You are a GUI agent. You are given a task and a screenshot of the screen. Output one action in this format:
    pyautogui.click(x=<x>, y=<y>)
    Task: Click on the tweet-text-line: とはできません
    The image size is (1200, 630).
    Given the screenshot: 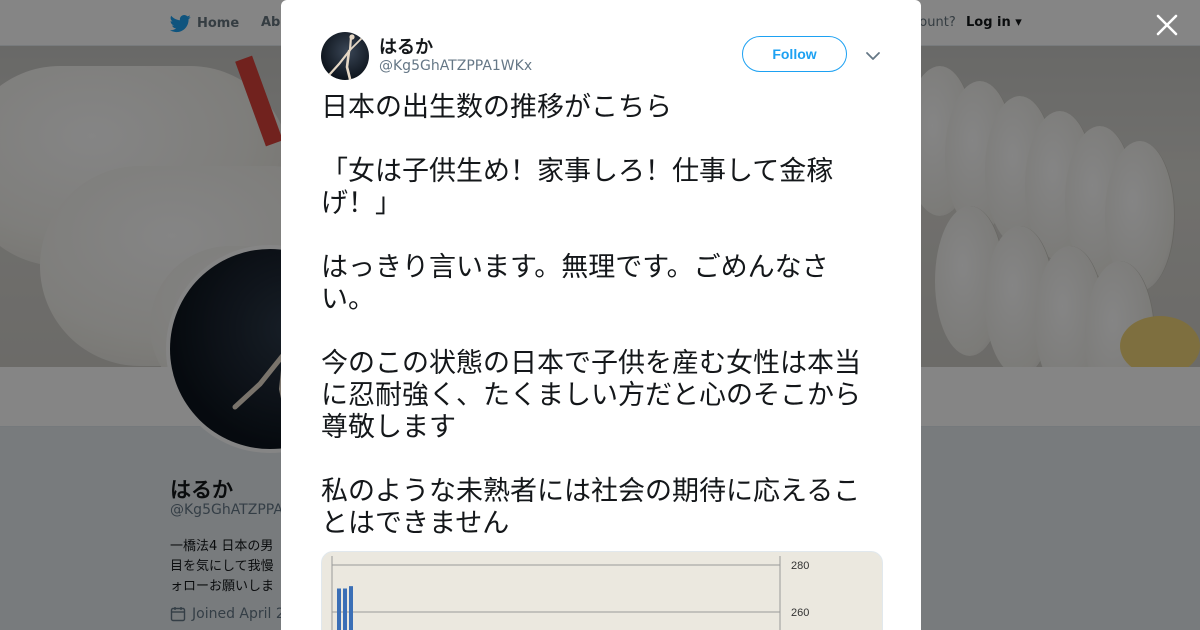 What is the action you would take?
    pyautogui.click(x=415, y=523)
    